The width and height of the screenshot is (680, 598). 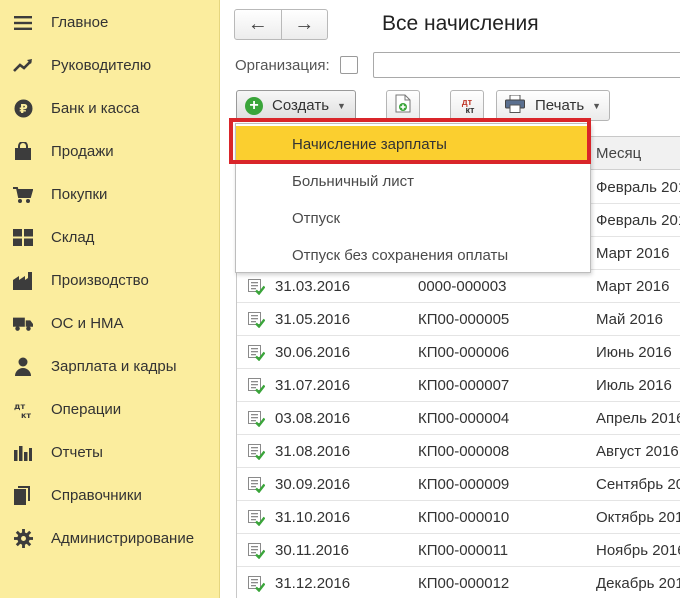 I want to click on books-icon, so click(x=23, y=496).